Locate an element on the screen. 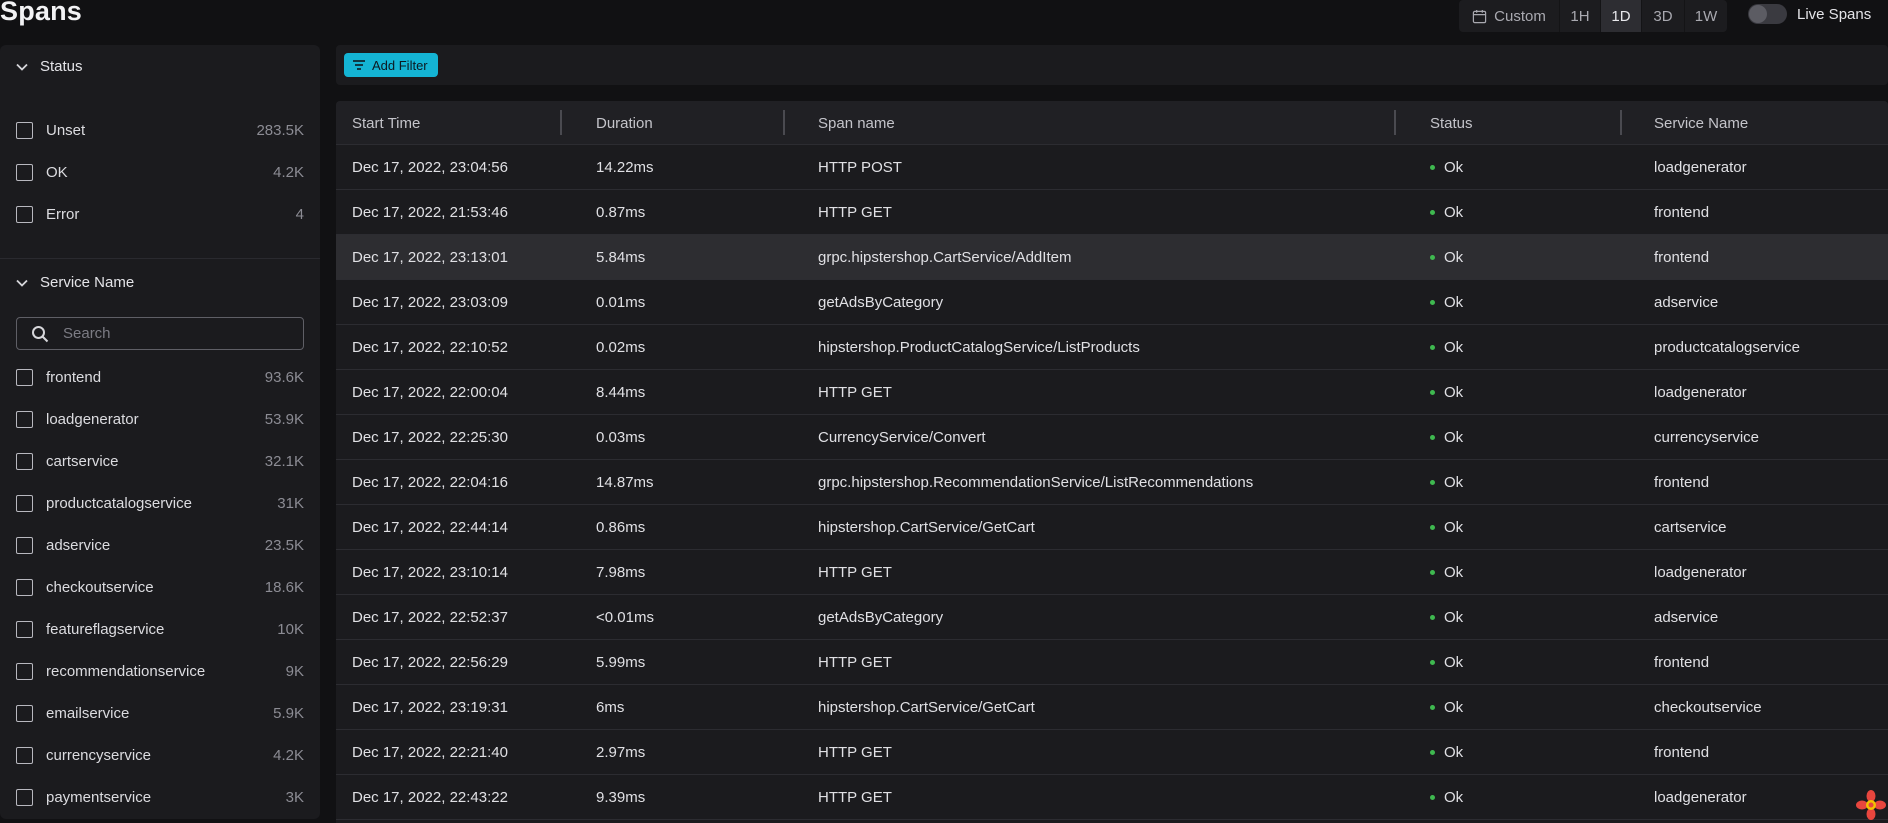 The height and width of the screenshot is (823, 1888). service-search-input is located at coordinates (173, 333).